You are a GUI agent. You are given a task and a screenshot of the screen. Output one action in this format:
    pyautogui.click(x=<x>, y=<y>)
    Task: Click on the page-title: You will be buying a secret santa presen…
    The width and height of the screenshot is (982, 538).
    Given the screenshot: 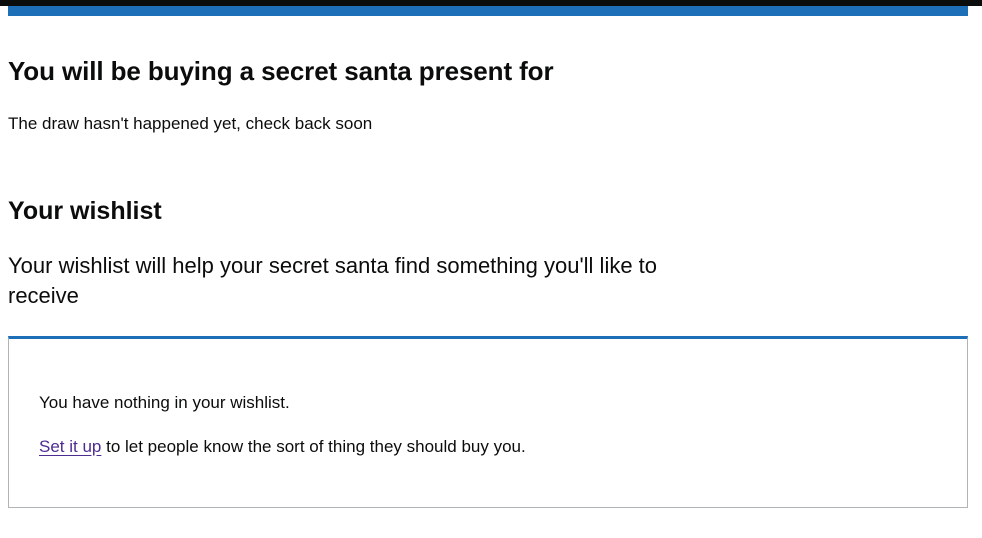 What is the action you would take?
    pyautogui.click(x=281, y=71)
    